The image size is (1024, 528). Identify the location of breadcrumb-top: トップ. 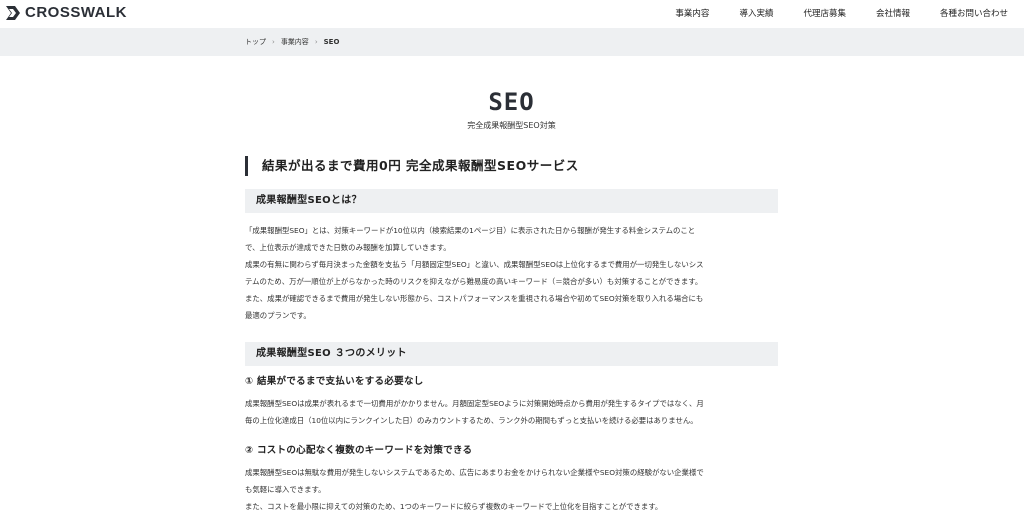
(255, 42).